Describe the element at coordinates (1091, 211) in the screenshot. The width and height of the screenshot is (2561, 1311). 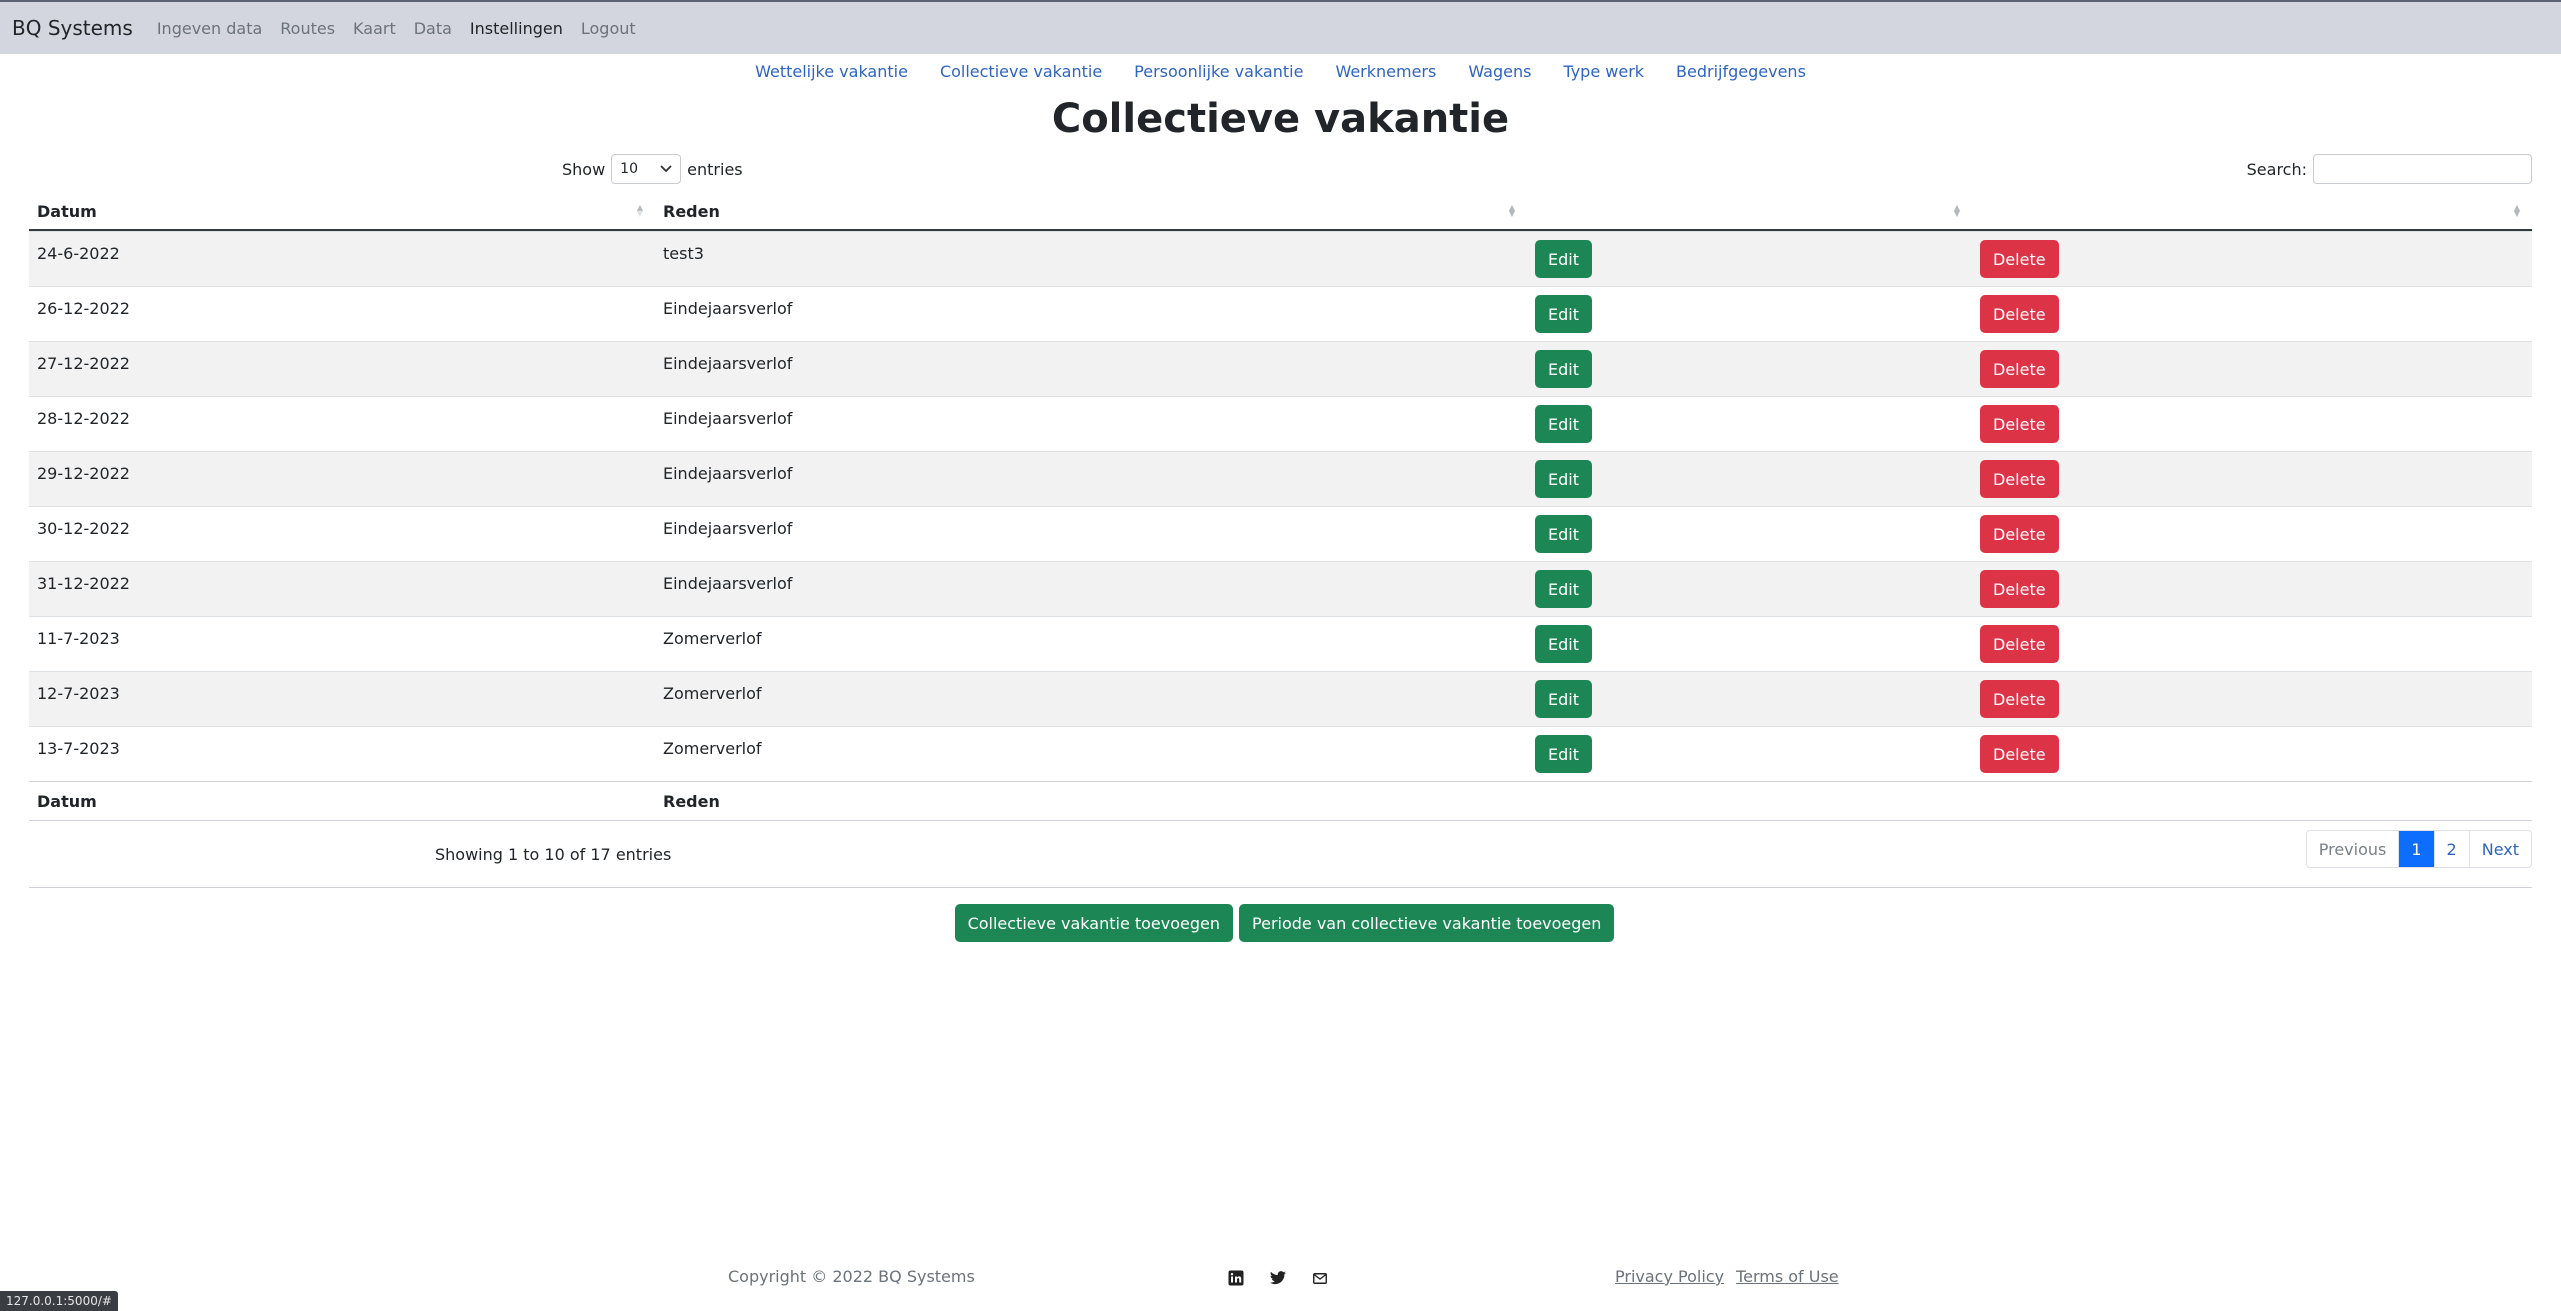
I see `header-reden: Reden ▲ ▼` at that location.